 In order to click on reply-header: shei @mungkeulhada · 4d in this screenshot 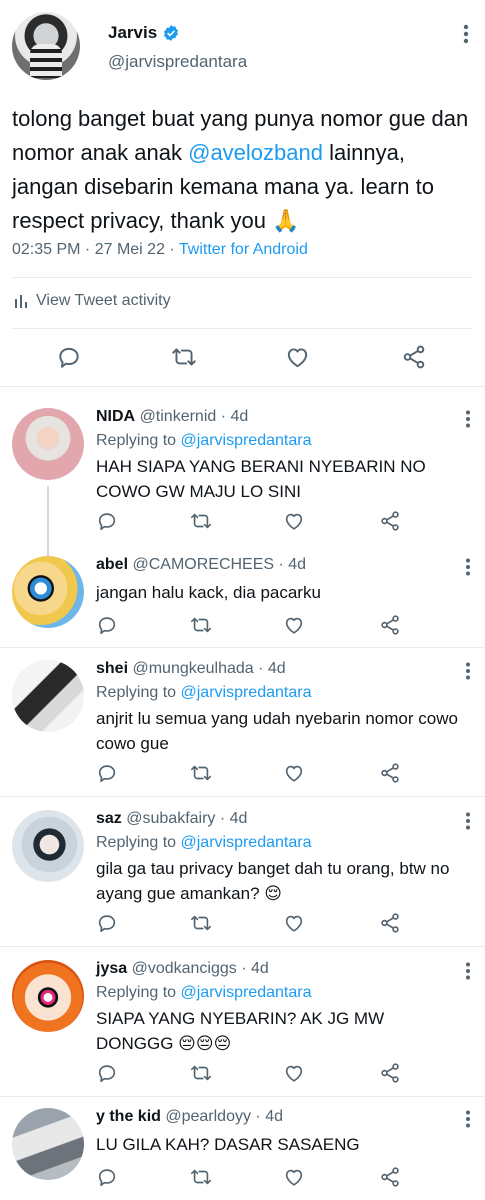, I will do `click(191, 669)`.